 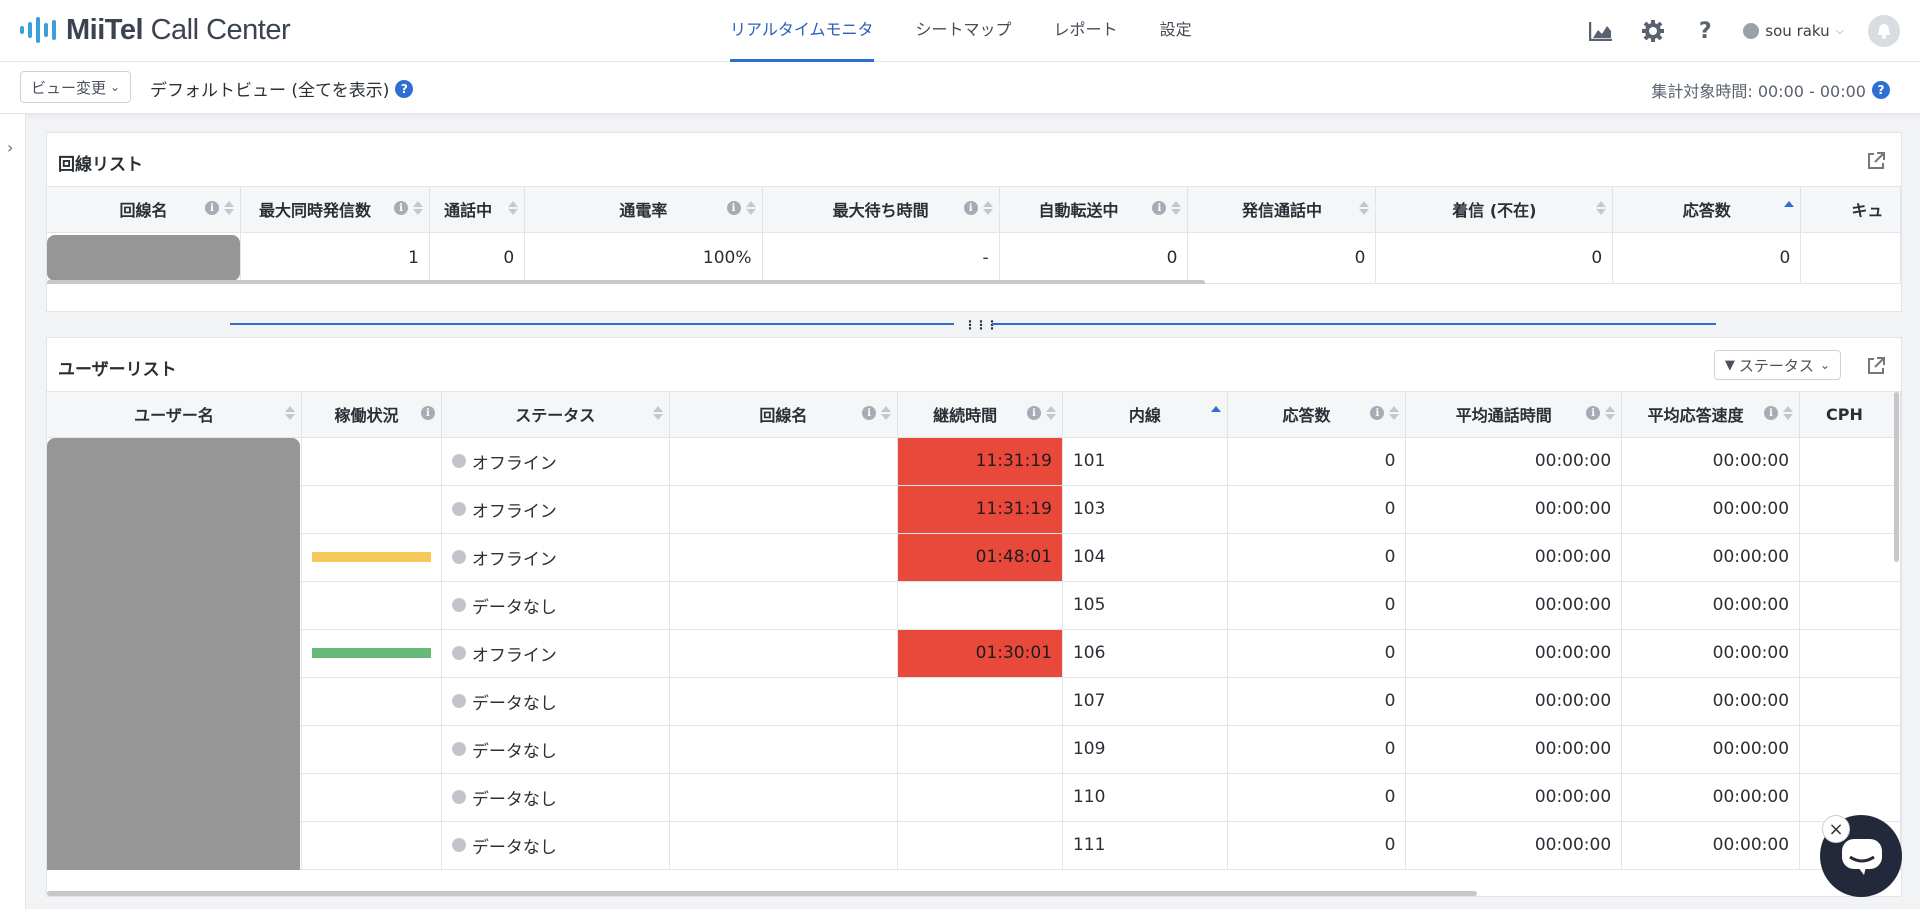 What do you see at coordinates (1711, 415) in the screenshot?
I see `col-avg-answer-speed: 平均応答速度 i` at bounding box center [1711, 415].